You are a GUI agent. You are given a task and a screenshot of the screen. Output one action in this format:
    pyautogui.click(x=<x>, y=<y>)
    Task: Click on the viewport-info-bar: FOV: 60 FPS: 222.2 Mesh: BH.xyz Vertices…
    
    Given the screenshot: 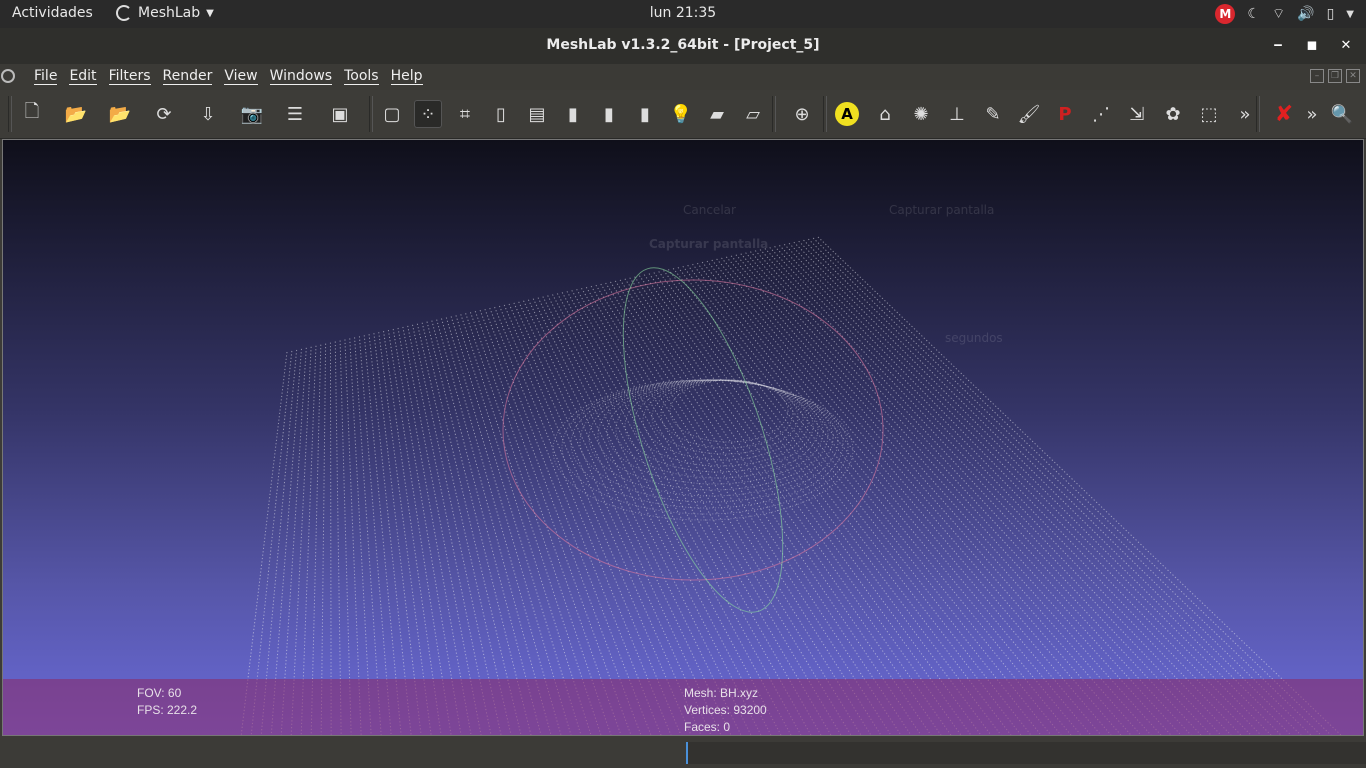 What is the action you would take?
    pyautogui.click(x=683, y=707)
    